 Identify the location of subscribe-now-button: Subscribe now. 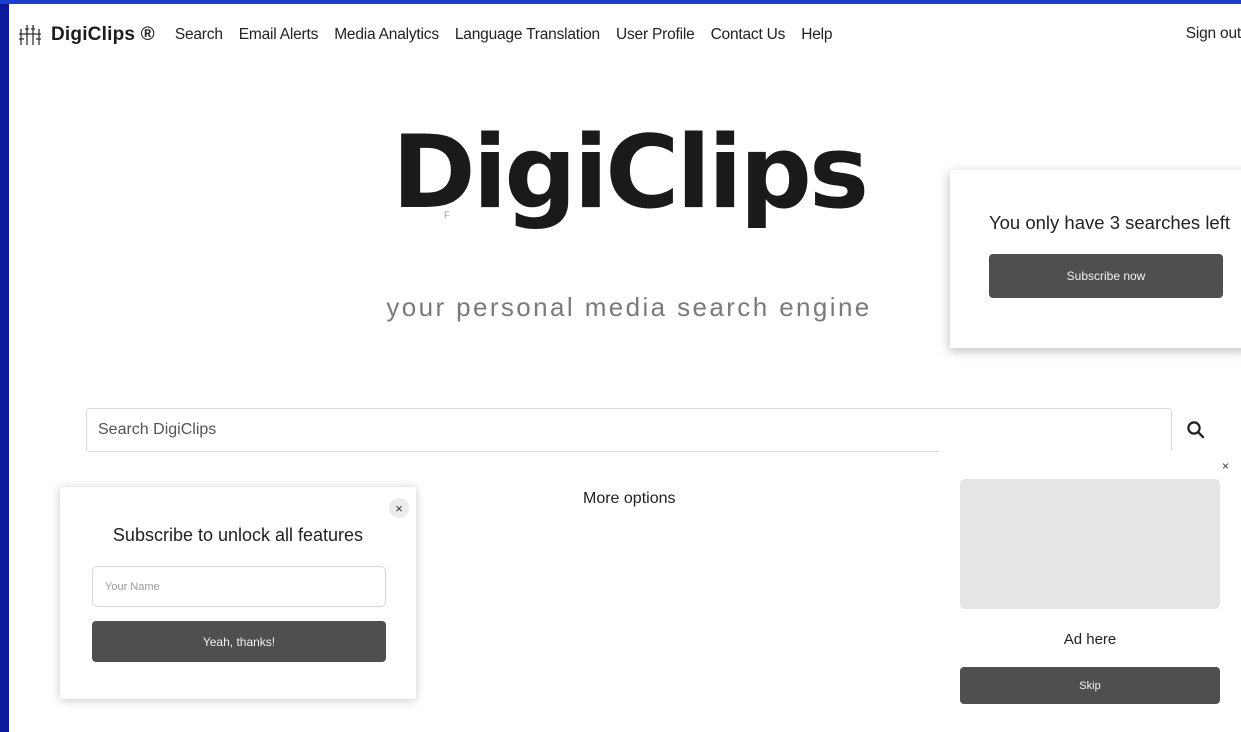
(1106, 276).